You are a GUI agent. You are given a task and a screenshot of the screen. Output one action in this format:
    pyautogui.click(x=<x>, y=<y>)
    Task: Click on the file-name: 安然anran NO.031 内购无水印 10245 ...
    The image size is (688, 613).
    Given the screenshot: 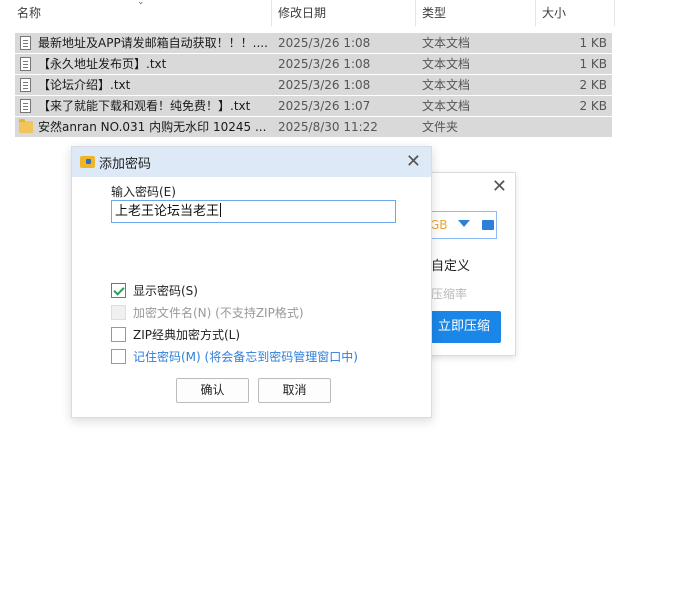 What is the action you would take?
    pyautogui.click(x=152, y=127)
    